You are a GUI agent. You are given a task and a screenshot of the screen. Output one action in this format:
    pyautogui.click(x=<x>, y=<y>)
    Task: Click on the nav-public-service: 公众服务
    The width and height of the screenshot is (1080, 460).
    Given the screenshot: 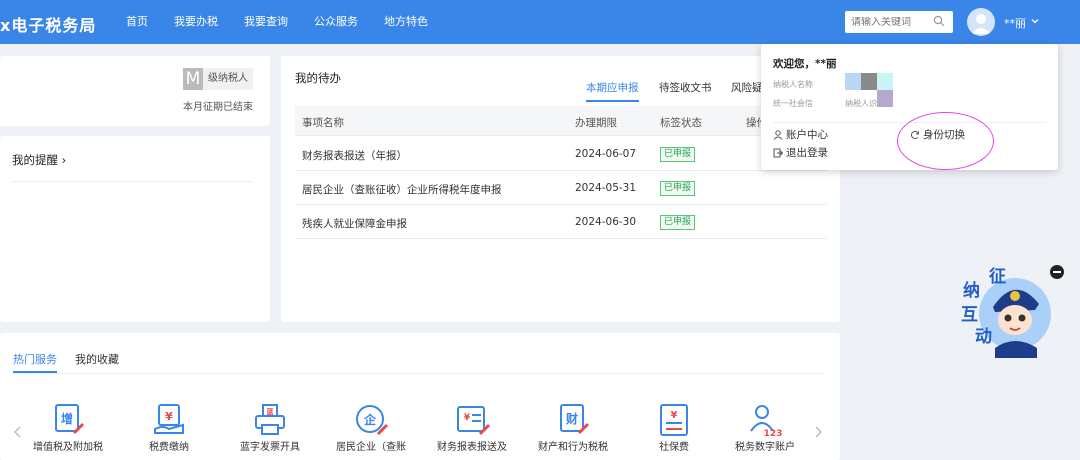 What is the action you would take?
    pyautogui.click(x=336, y=22)
    